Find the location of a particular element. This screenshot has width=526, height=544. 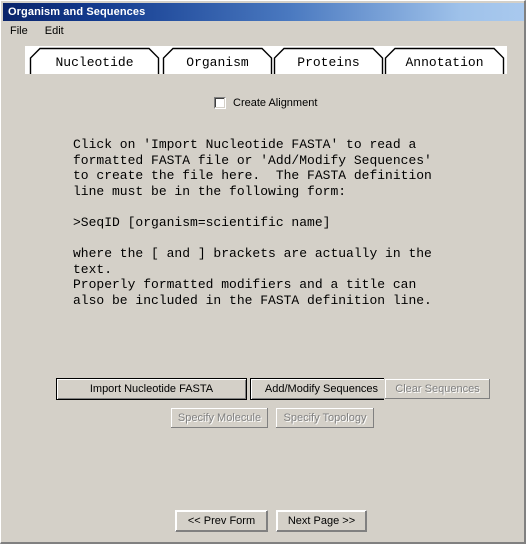

add-modify-sequences-button: Add/Modify Sequences is located at coordinates (321, 389).